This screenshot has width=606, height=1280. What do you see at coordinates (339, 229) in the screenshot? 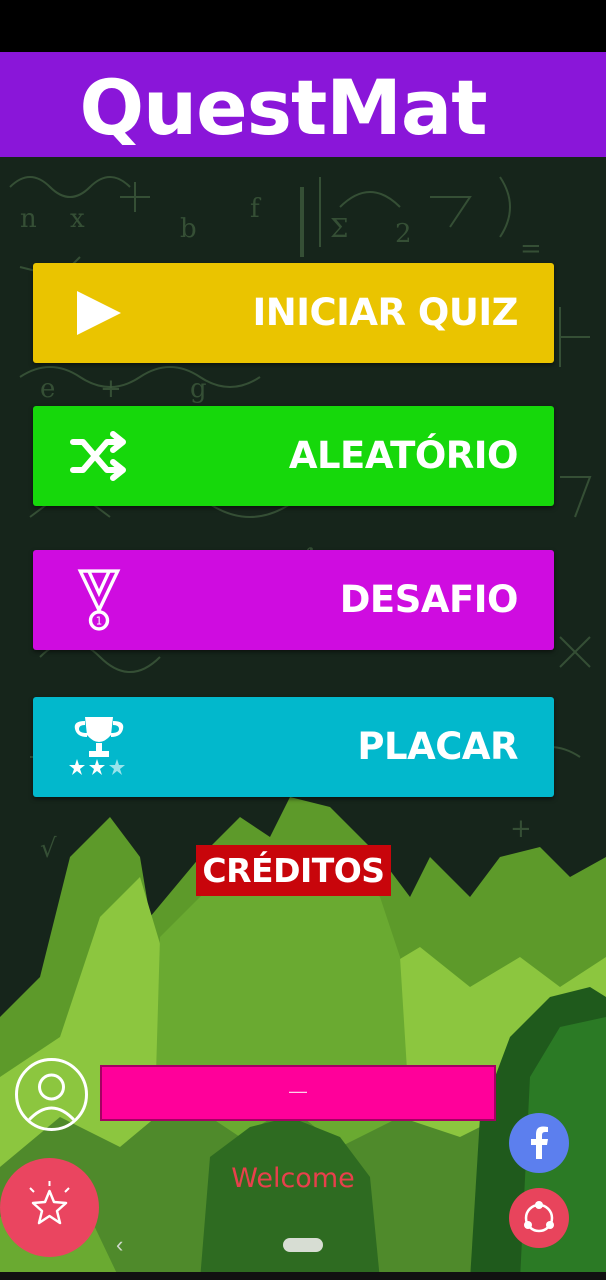
I see `svg-text: Σ` at bounding box center [339, 229].